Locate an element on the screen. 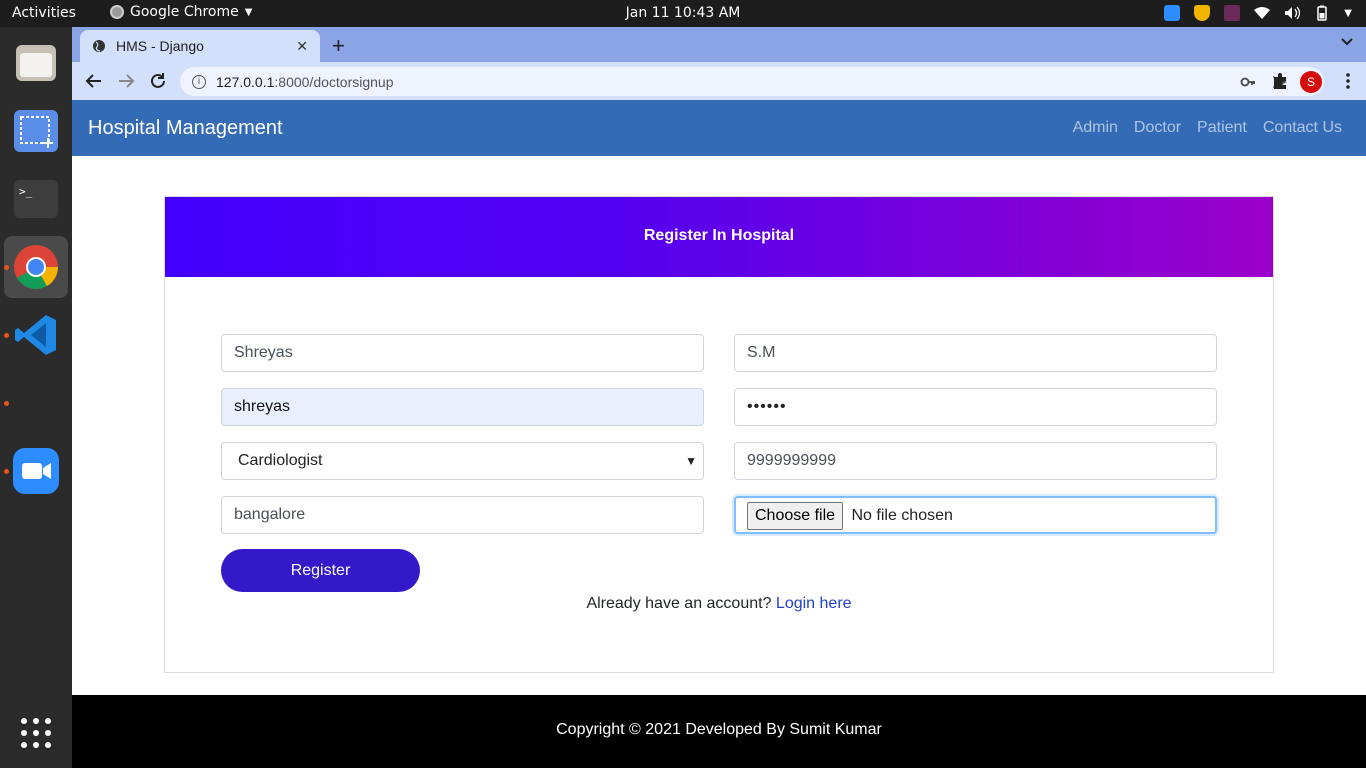 The height and width of the screenshot is (768, 1366). screenshot-dock-icon is located at coordinates (36, 131).